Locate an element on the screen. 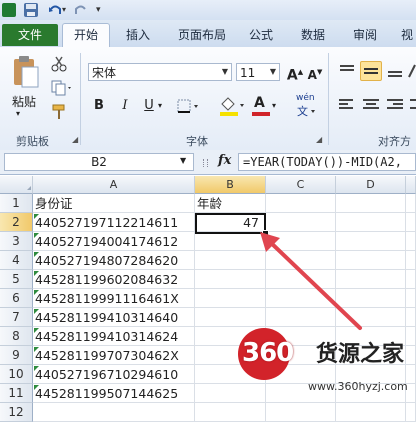  align-left-button is located at coordinates (347, 105).